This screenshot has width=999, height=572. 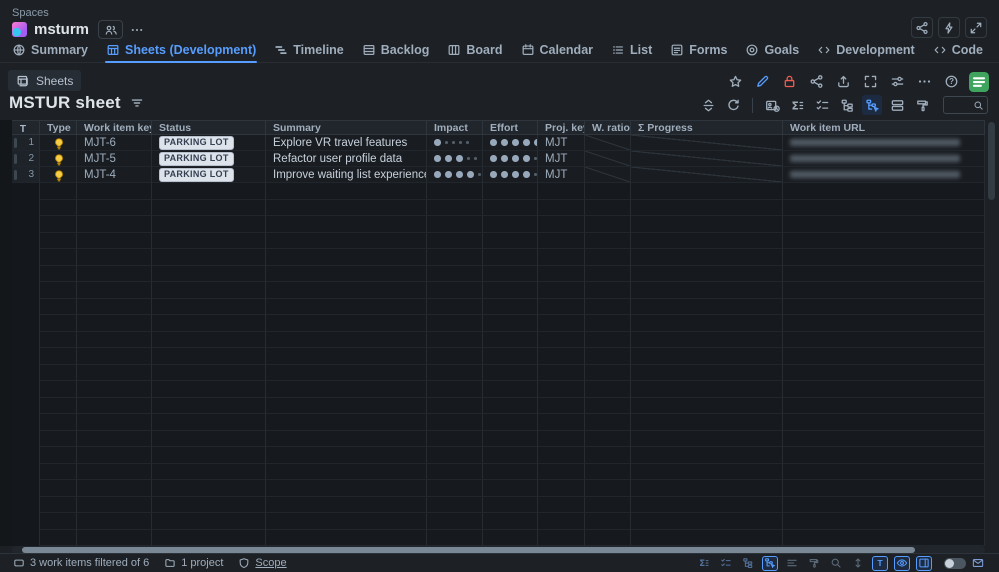 What do you see at coordinates (114, 159) in the screenshot?
I see `work-item-key-cell: MJT-5` at bounding box center [114, 159].